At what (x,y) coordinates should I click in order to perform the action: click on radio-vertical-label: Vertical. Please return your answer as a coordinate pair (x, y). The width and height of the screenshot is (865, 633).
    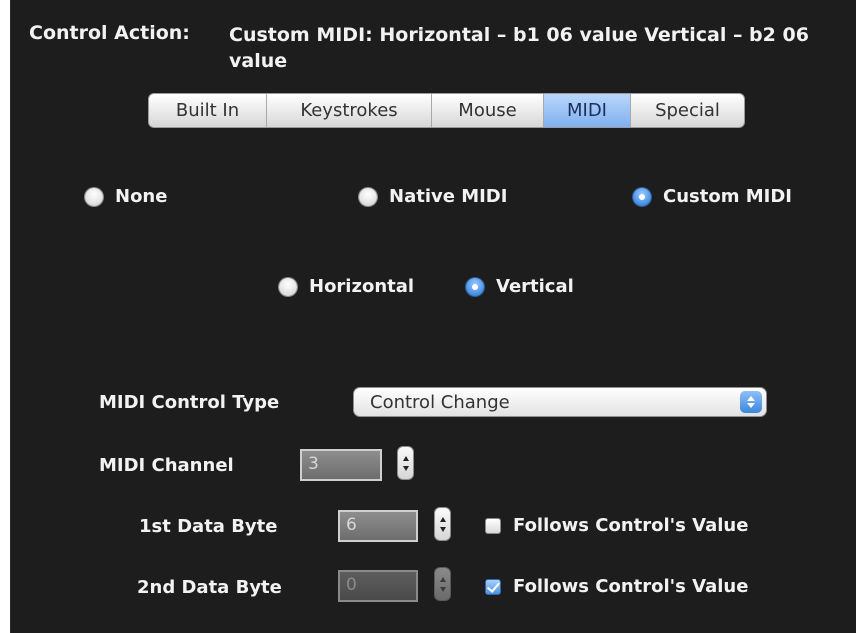
    Looking at the image, I should click on (535, 286).